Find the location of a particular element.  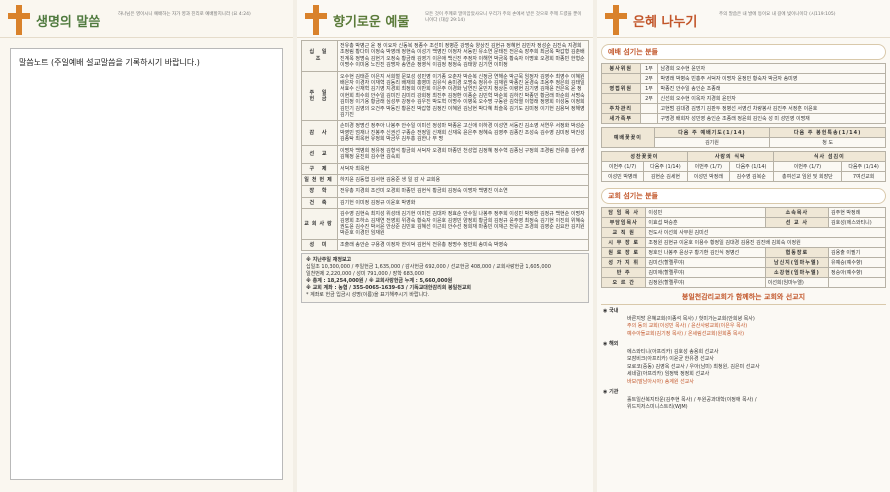

mission-line: 예수아들교회(김기정 목사) / 온세림선교회(원희종 목사) is located at coordinates (686, 333).